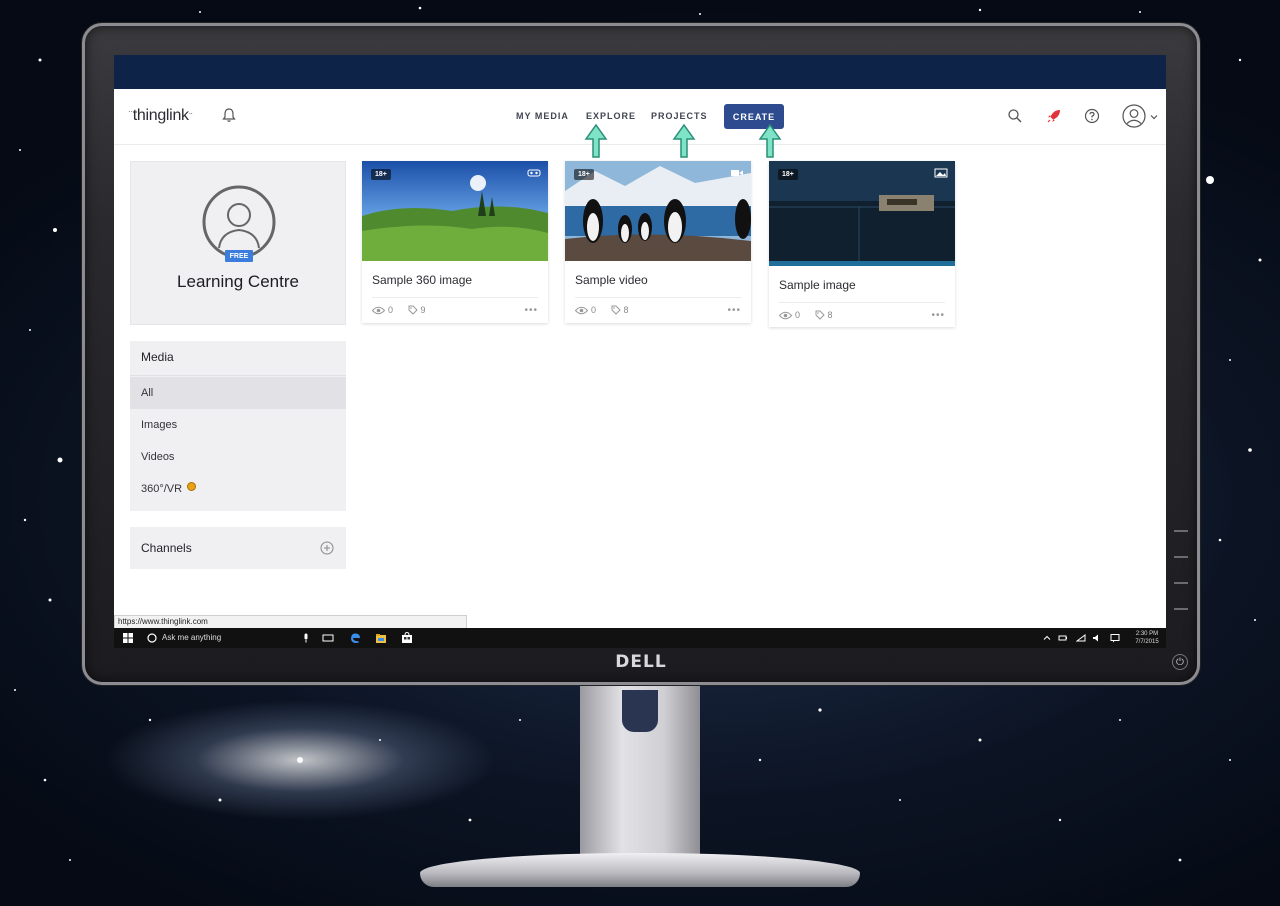 This screenshot has height=906, width=1280. Describe the element at coordinates (1147, 638) in the screenshot. I see `taskbar-clock: 2:30 PM 7/7/2015` at that location.